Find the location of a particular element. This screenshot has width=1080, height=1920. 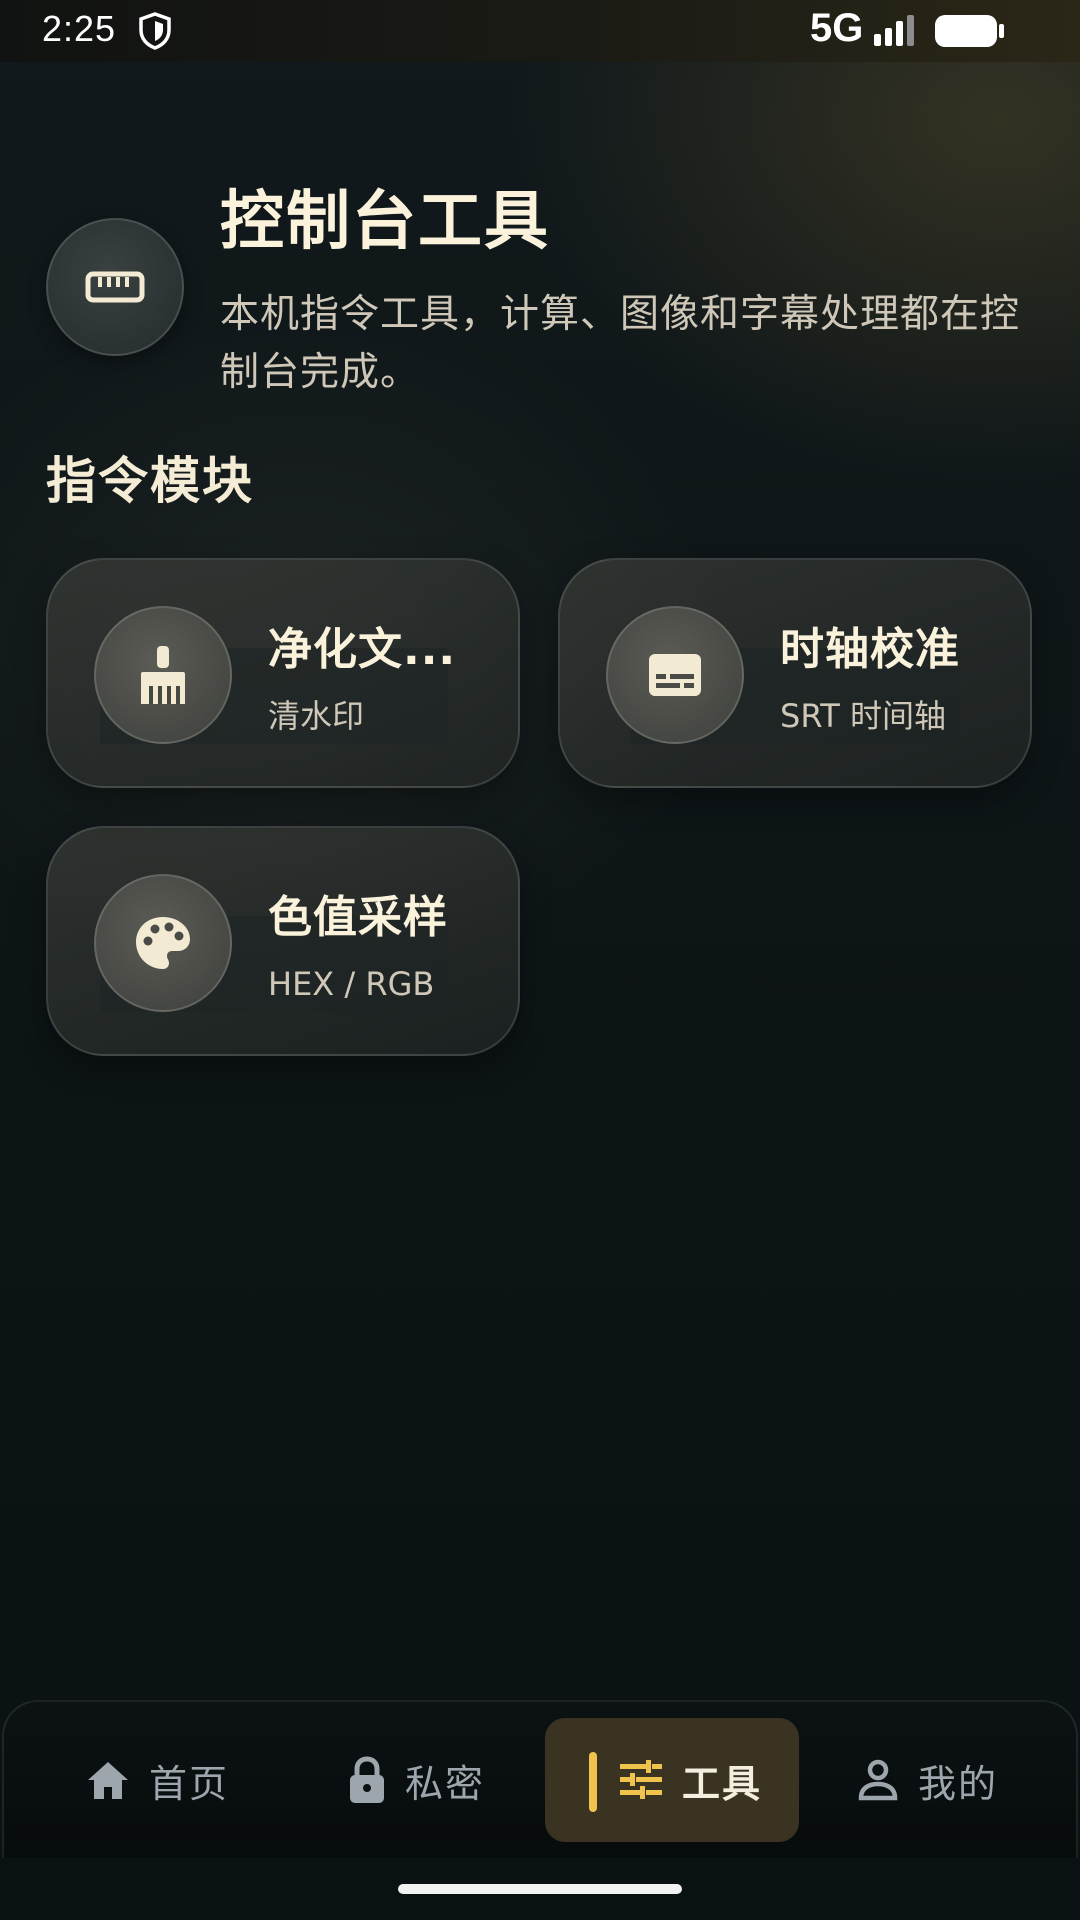

card-subtitle: 清水印 is located at coordinates (316, 716).